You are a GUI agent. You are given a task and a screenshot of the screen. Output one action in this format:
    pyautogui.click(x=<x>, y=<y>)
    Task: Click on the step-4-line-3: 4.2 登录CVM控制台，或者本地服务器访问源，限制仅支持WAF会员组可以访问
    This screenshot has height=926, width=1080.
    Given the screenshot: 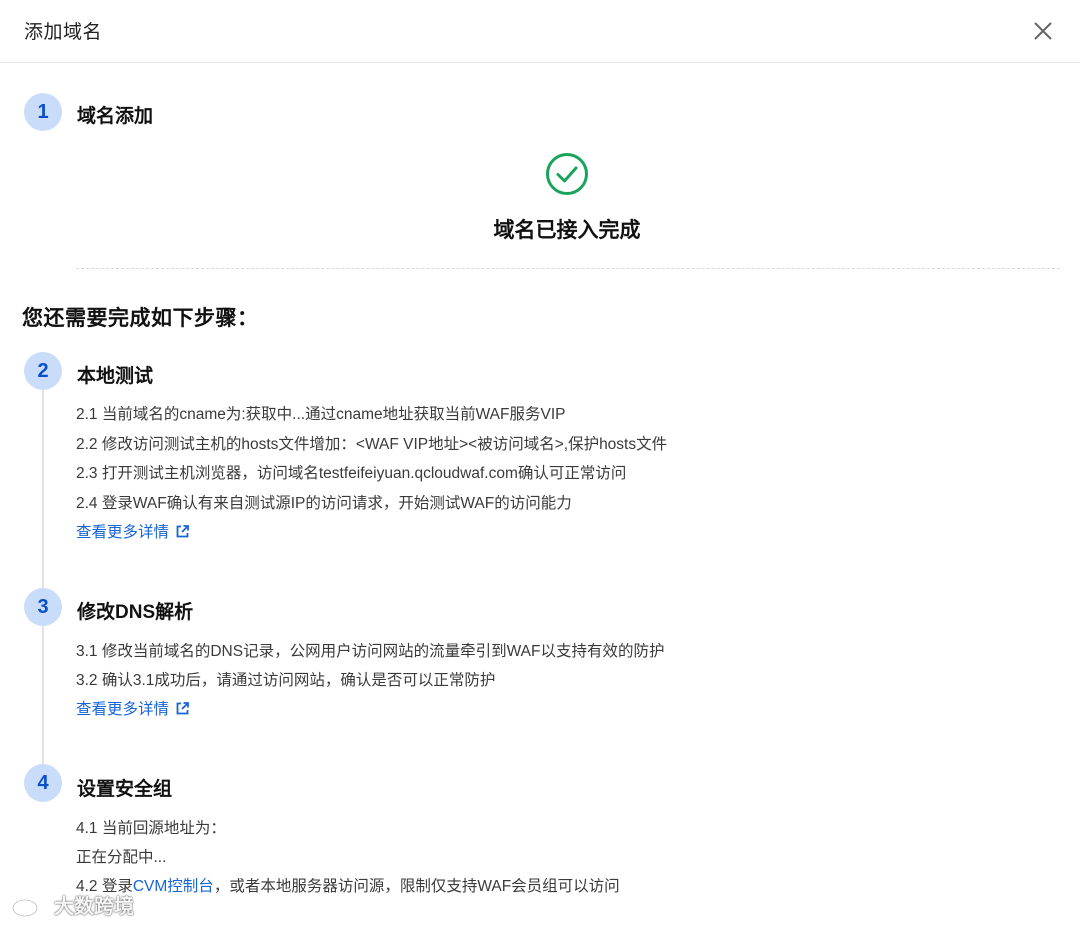 What is the action you would take?
    pyautogui.click(x=348, y=885)
    